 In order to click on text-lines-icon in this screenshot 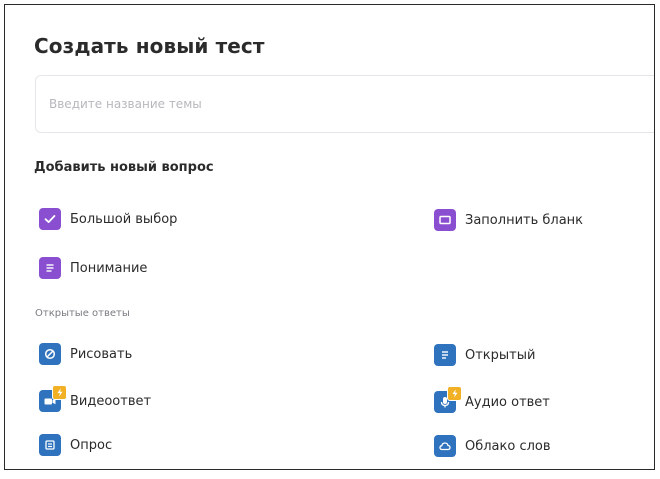, I will do `click(445, 355)`.